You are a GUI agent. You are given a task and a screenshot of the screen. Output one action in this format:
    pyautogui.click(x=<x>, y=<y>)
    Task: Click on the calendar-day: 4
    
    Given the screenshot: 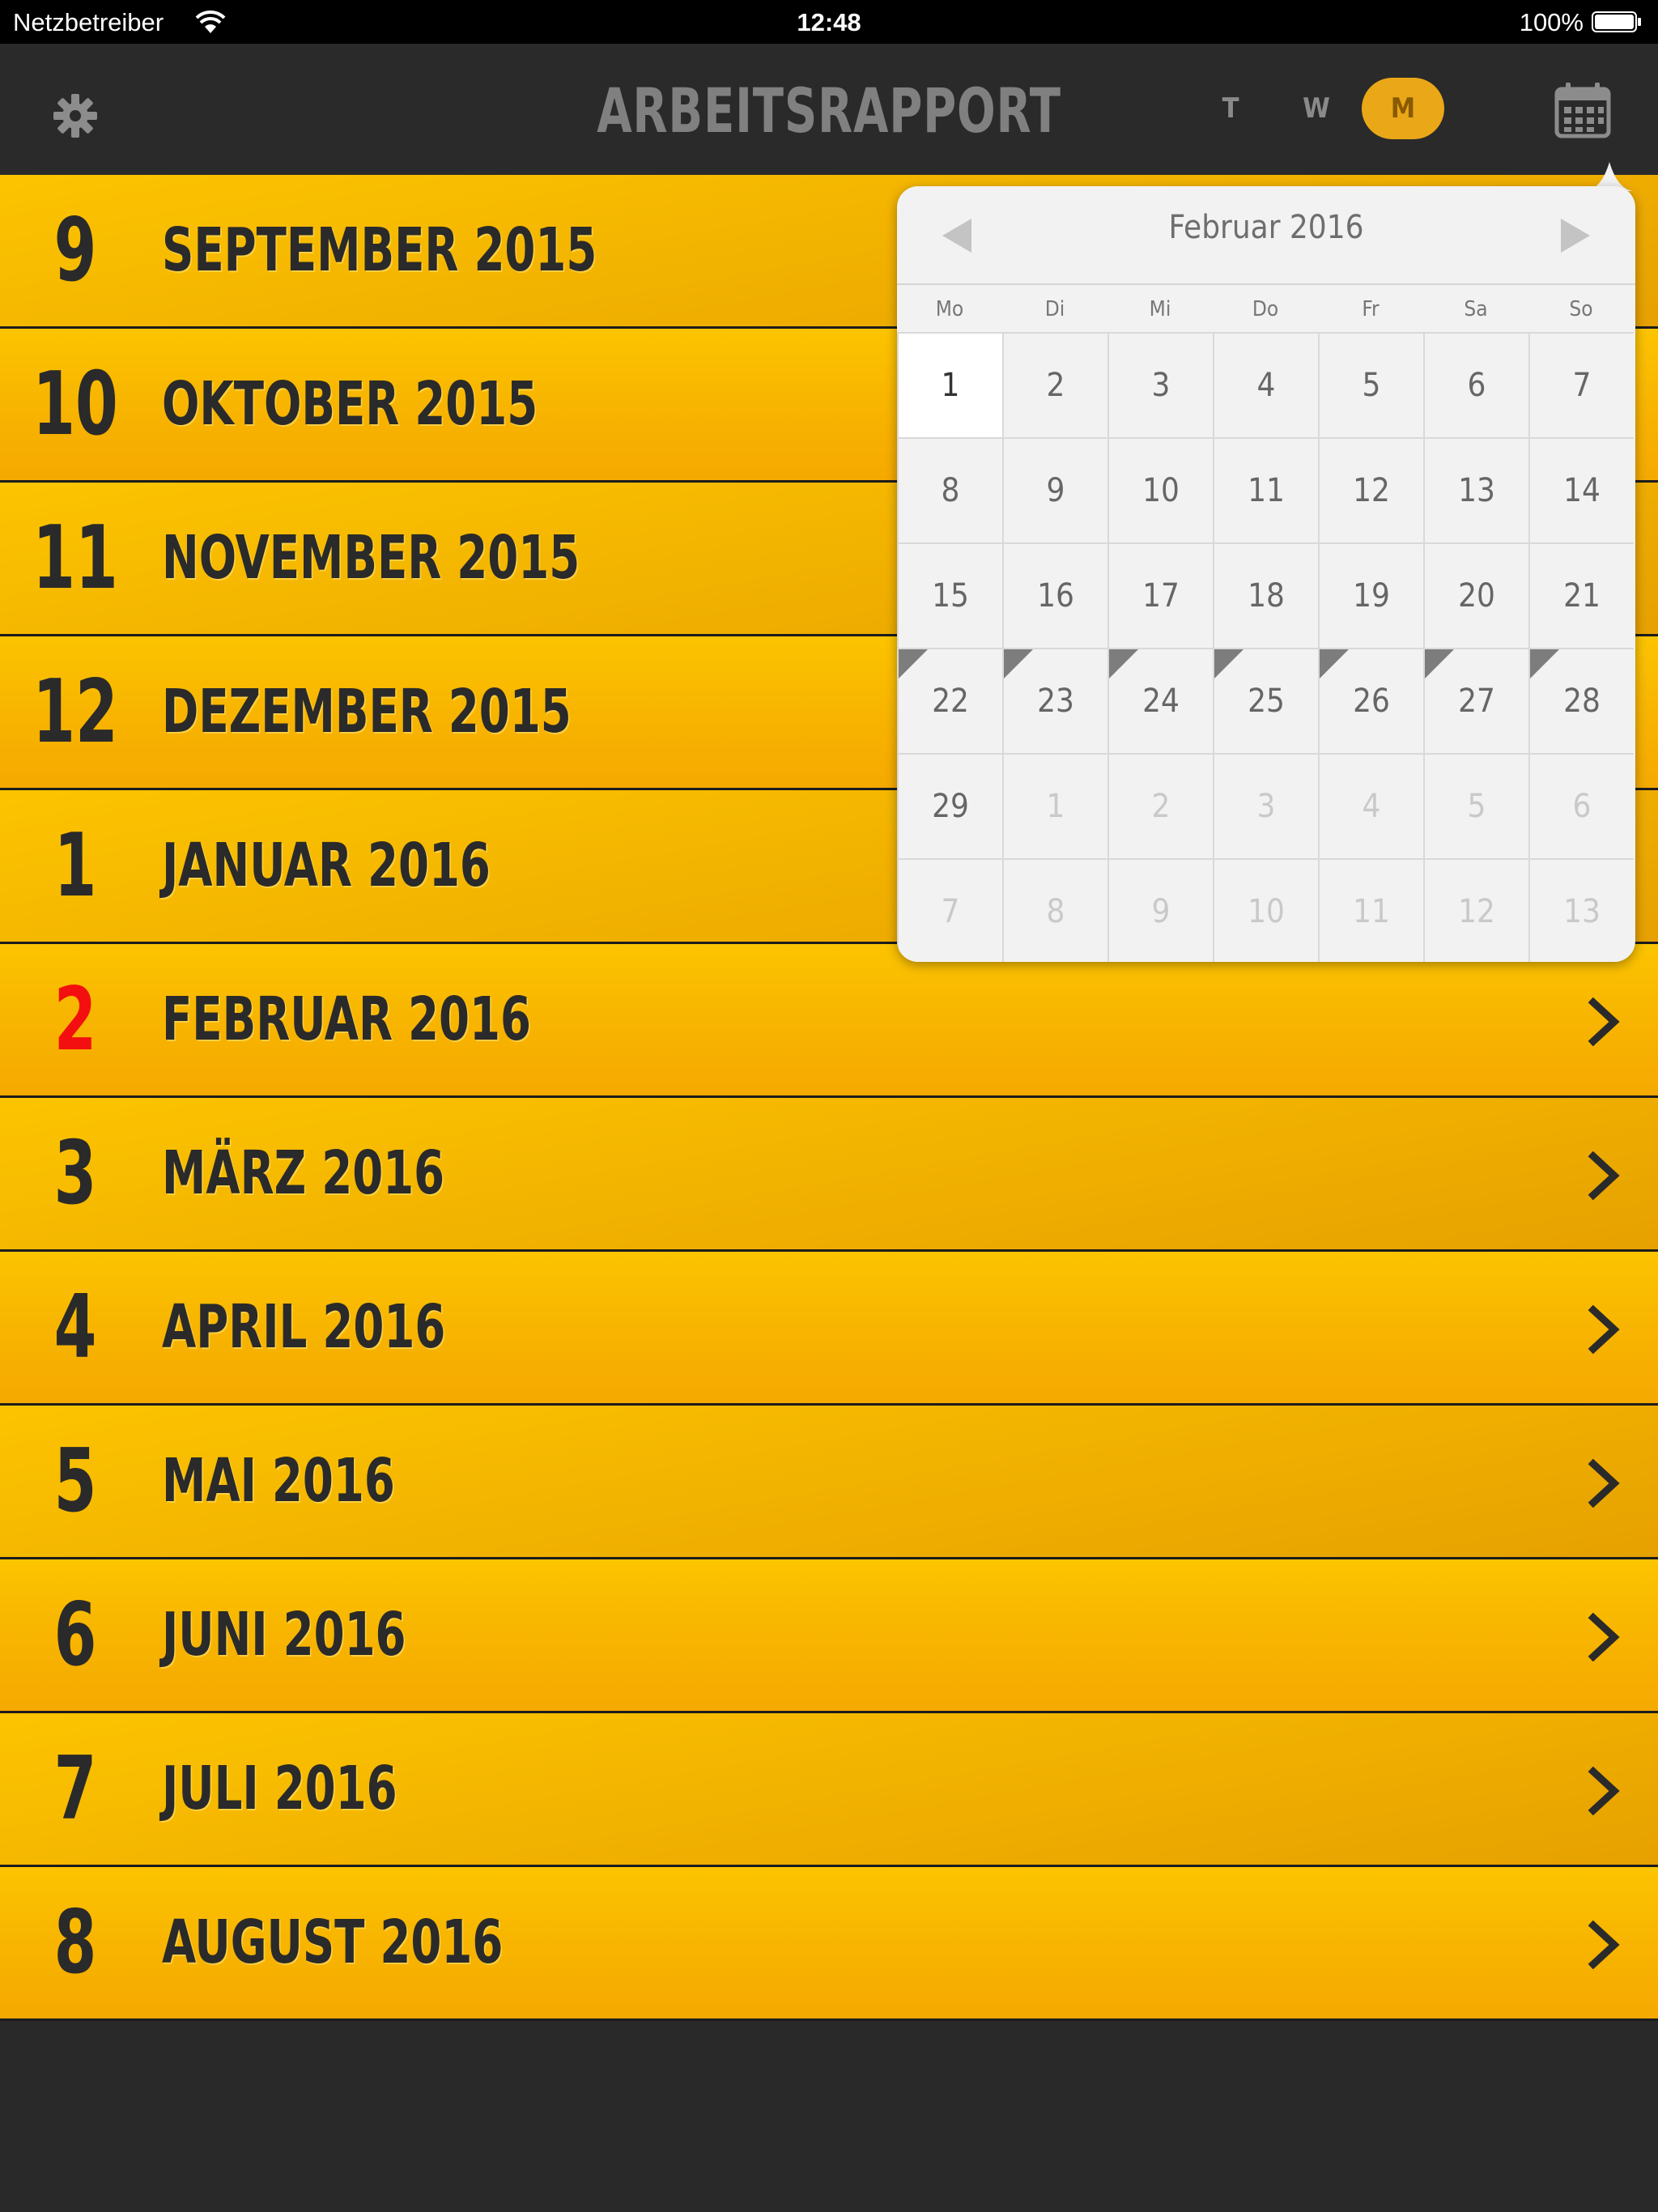 What is the action you would take?
    pyautogui.click(x=1265, y=385)
    